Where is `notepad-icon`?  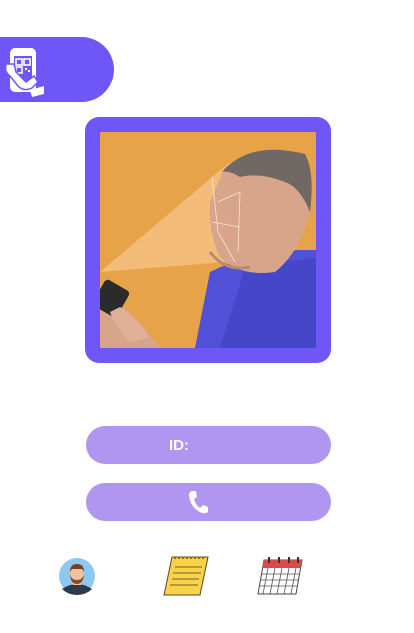
notepad-icon is located at coordinates (186, 576).